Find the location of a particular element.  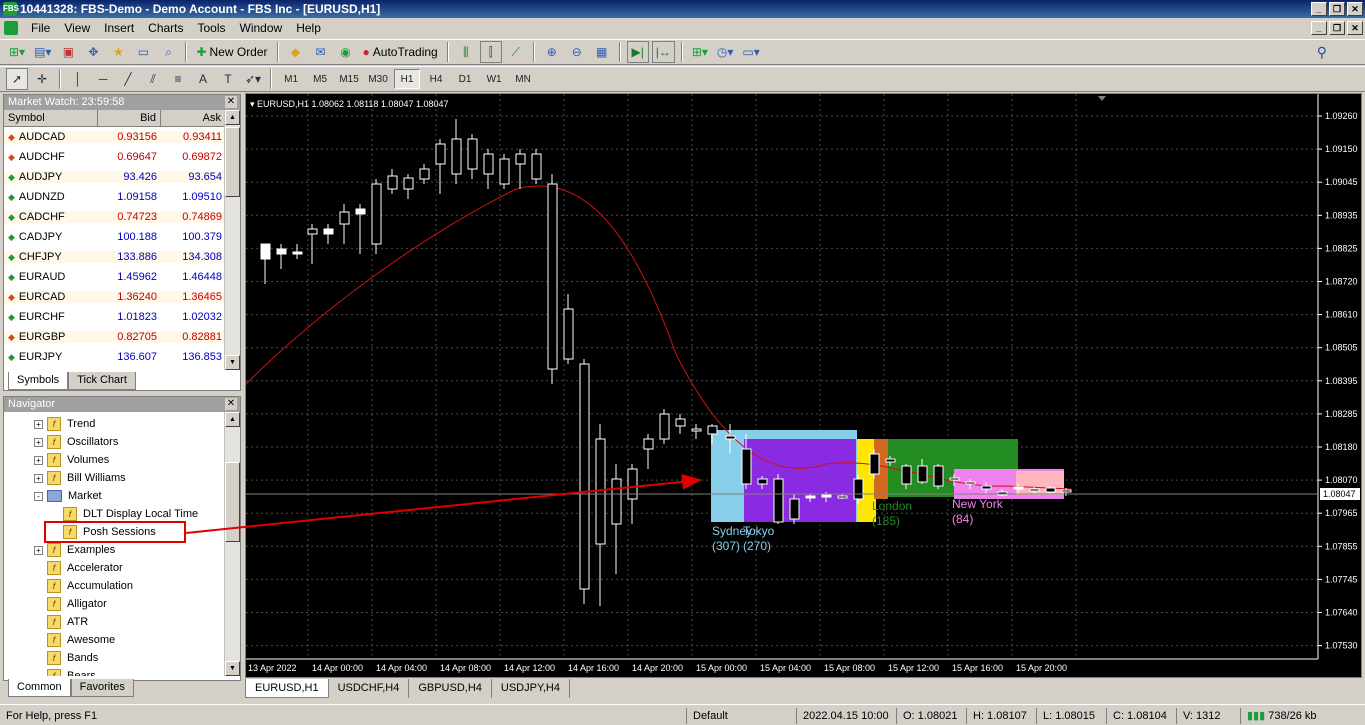

navigator-scrollbar: ▲ ▼ is located at coordinates (232, 544).